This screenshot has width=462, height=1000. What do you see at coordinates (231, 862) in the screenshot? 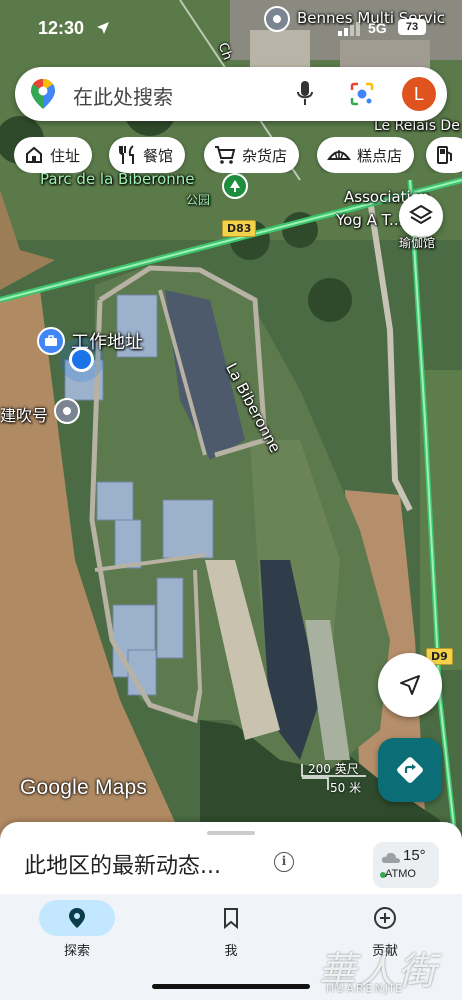
I see `bottom-sheet: 此地区的最新动态... i 15° ATMO` at bounding box center [231, 862].